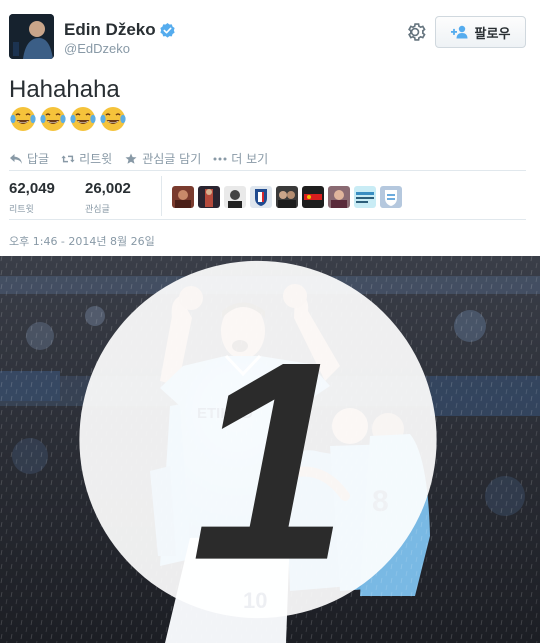 The image size is (540, 643). What do you see at coordinates (108, 197) in the screenshot?
I see `favorite-count: 26,002 관심글` at bounding box center [108, 197].